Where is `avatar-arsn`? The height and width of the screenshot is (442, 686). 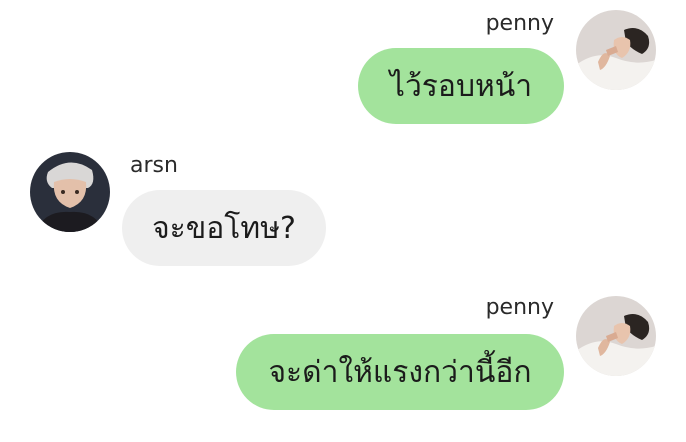
avatar-arsn is located at coordinates (70, 192).